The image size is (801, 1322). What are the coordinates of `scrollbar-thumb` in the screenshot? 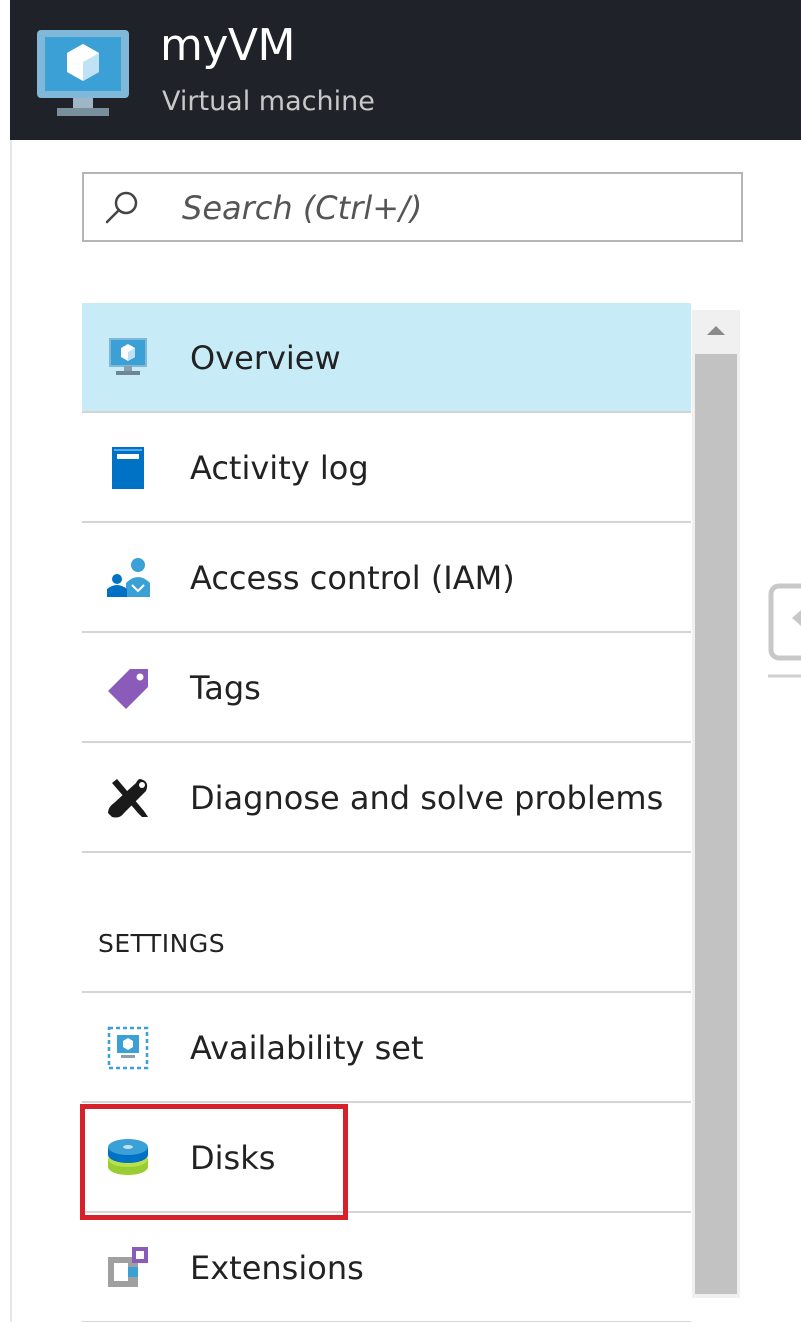 It's located at (716, 824).